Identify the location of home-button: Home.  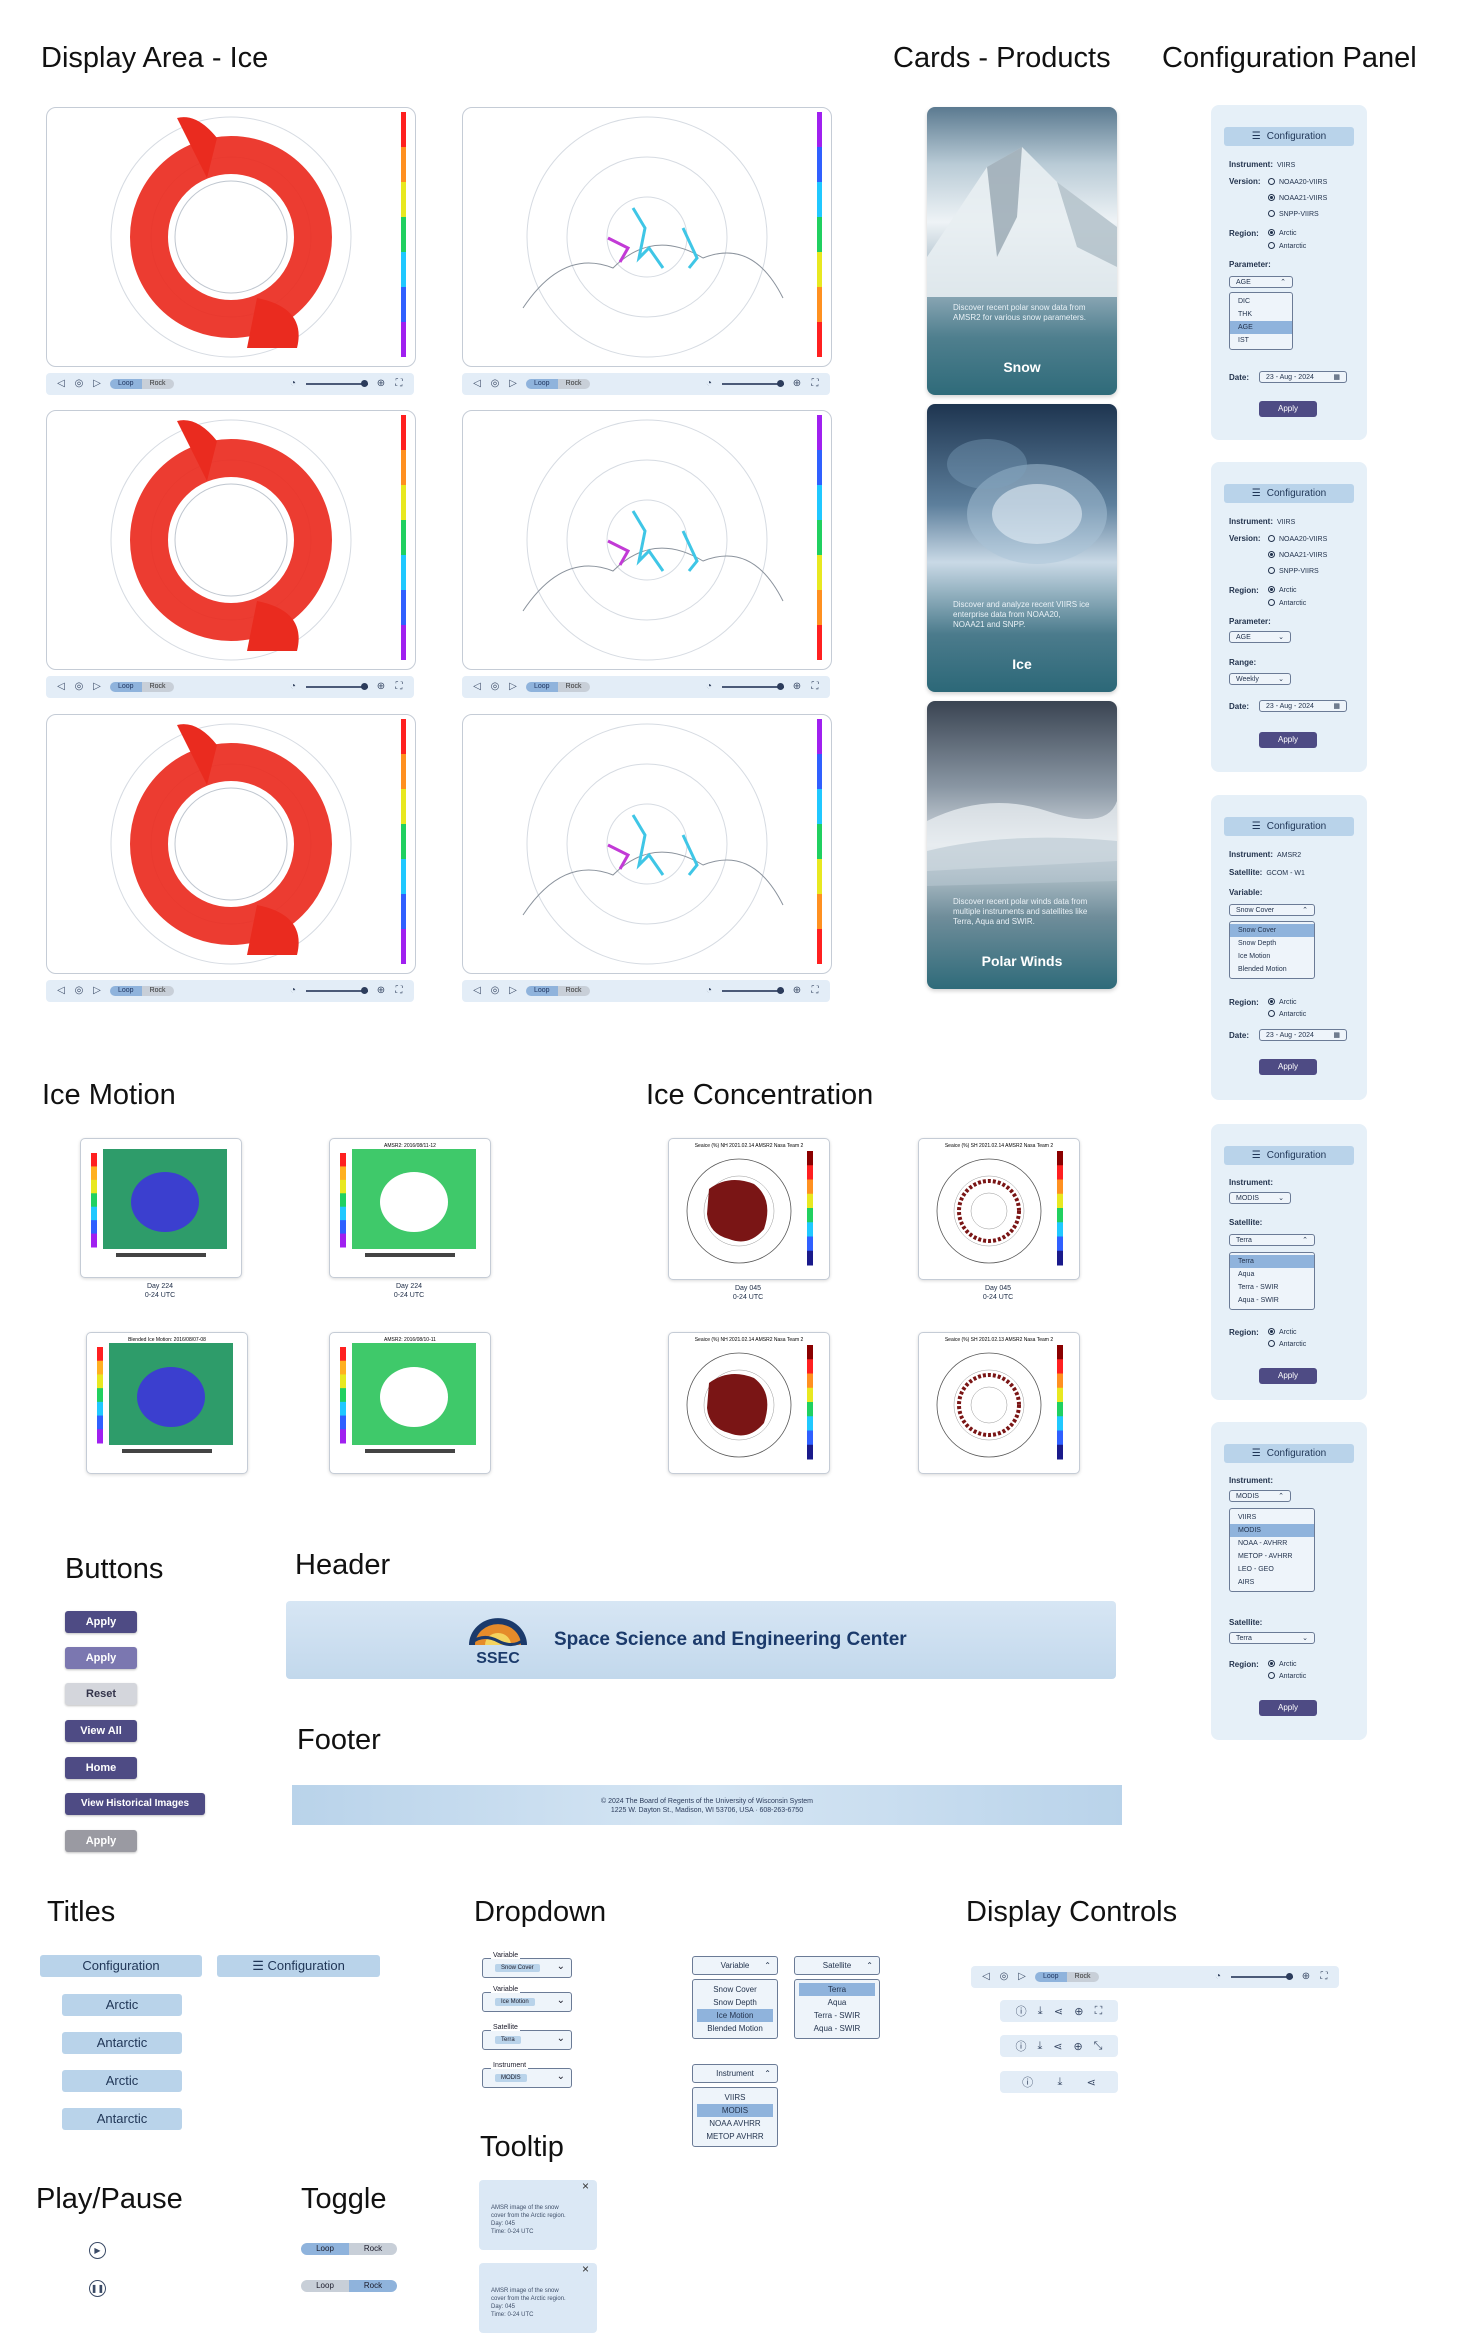
(101, 1768).